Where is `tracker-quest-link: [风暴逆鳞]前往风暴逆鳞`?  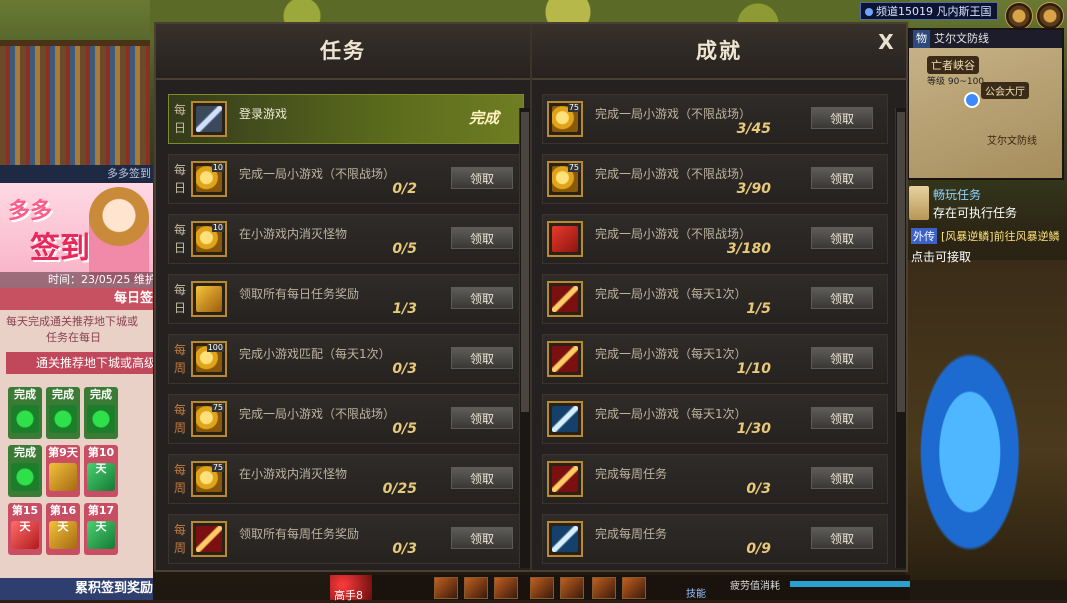 tracker-quest-link: [风暴逆鳞]前往风暴逆鳞 is located at coordinates (1000, 236).